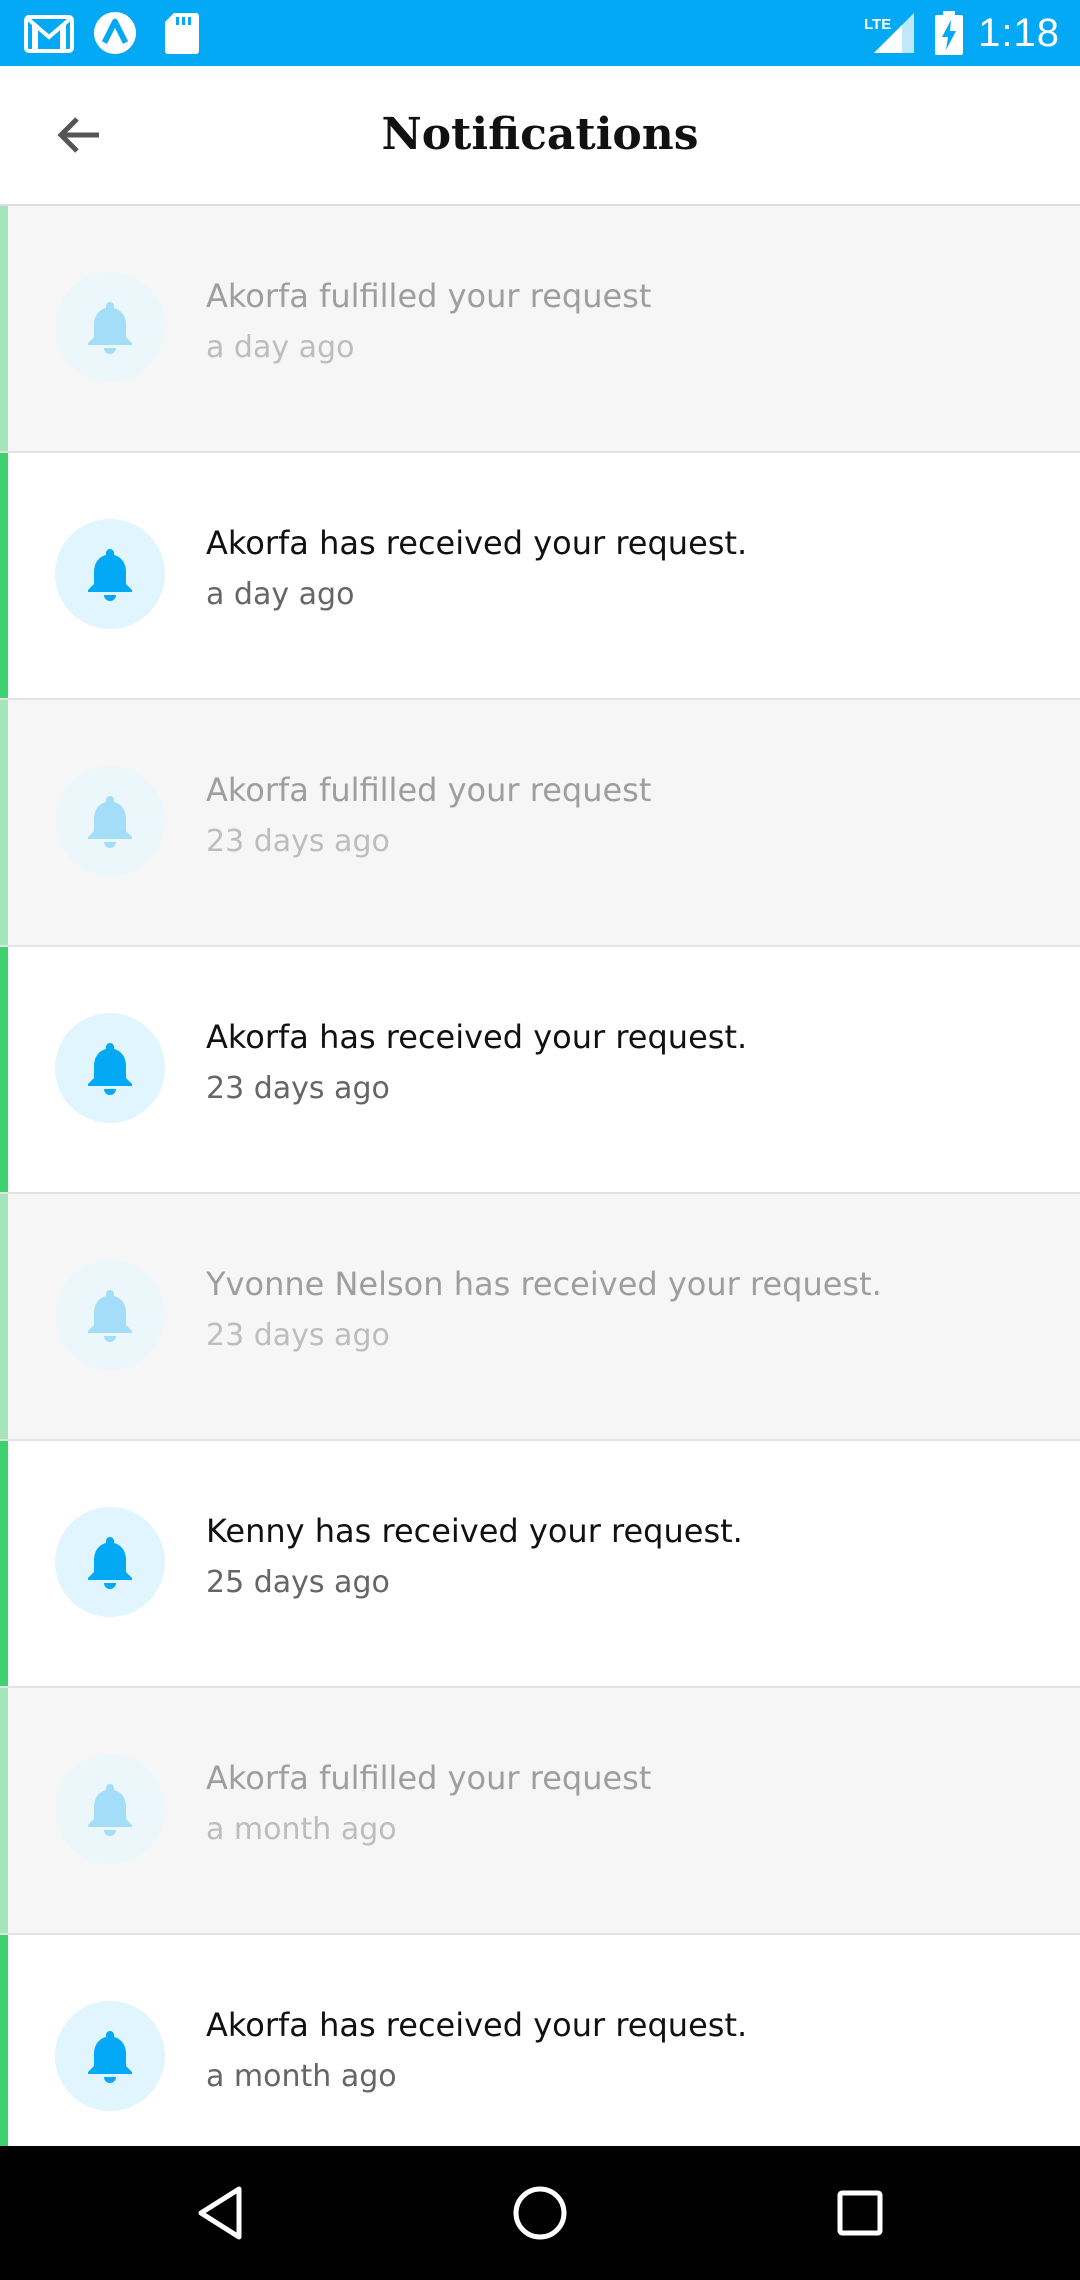 The image size is (1080, 2280). I want to click on recents-square-icon, so click(860, 2213).